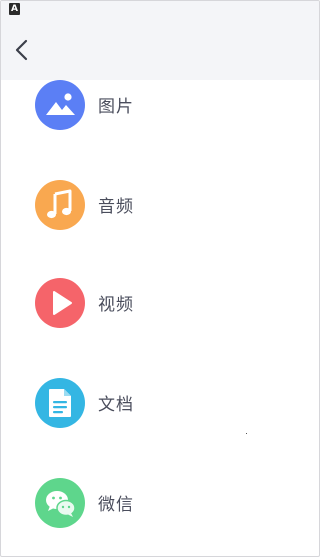 The image size is (320, 557). I want to click on category-label-video: 视频, so click(116, 305).